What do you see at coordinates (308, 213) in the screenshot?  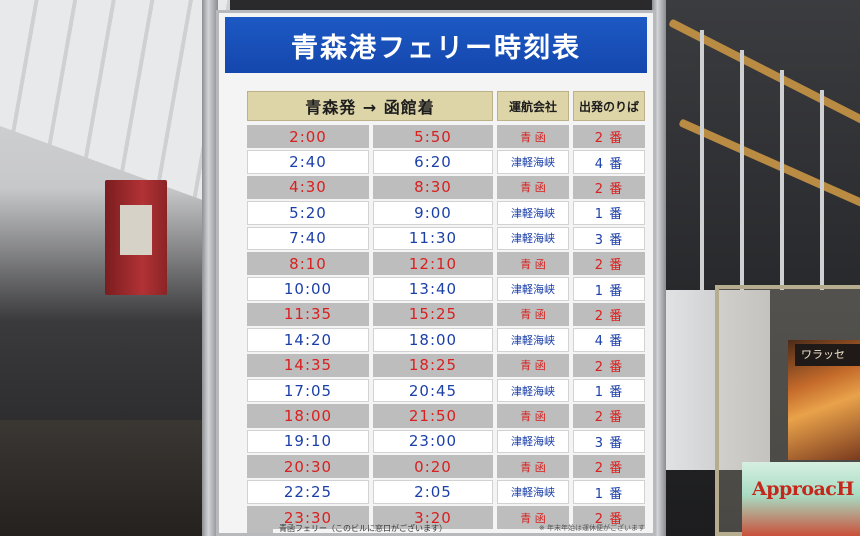 I see `departure-time: 5:20` at bounding box center [308, 213].